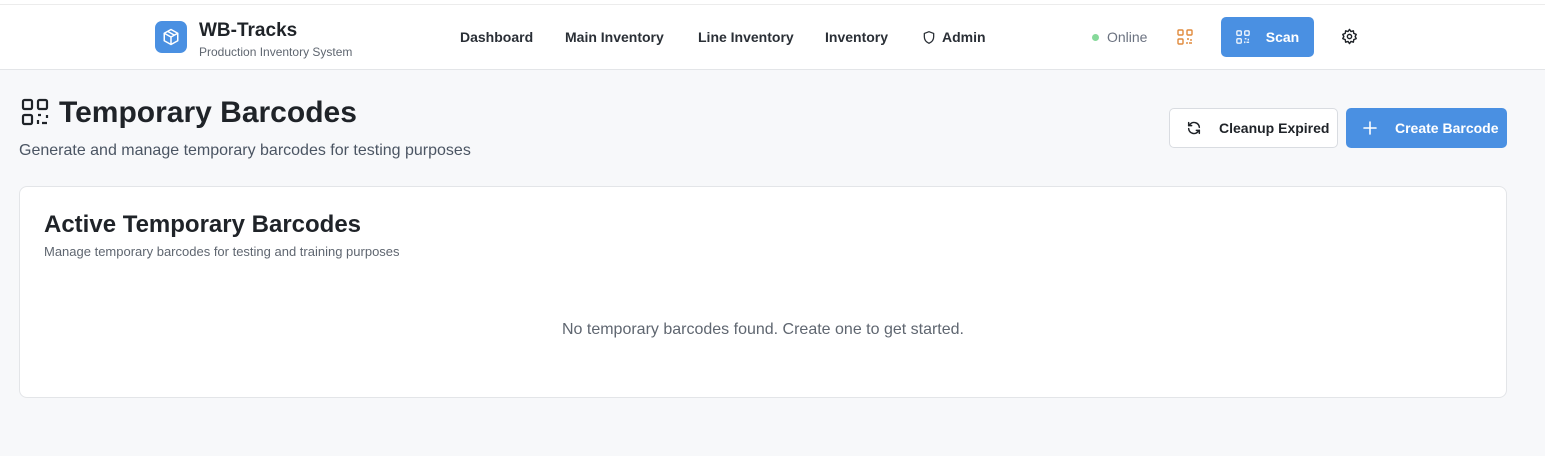 This screenshot has height=456, width=1545. I want to click on connection-status: Online, so click(1119, 37).